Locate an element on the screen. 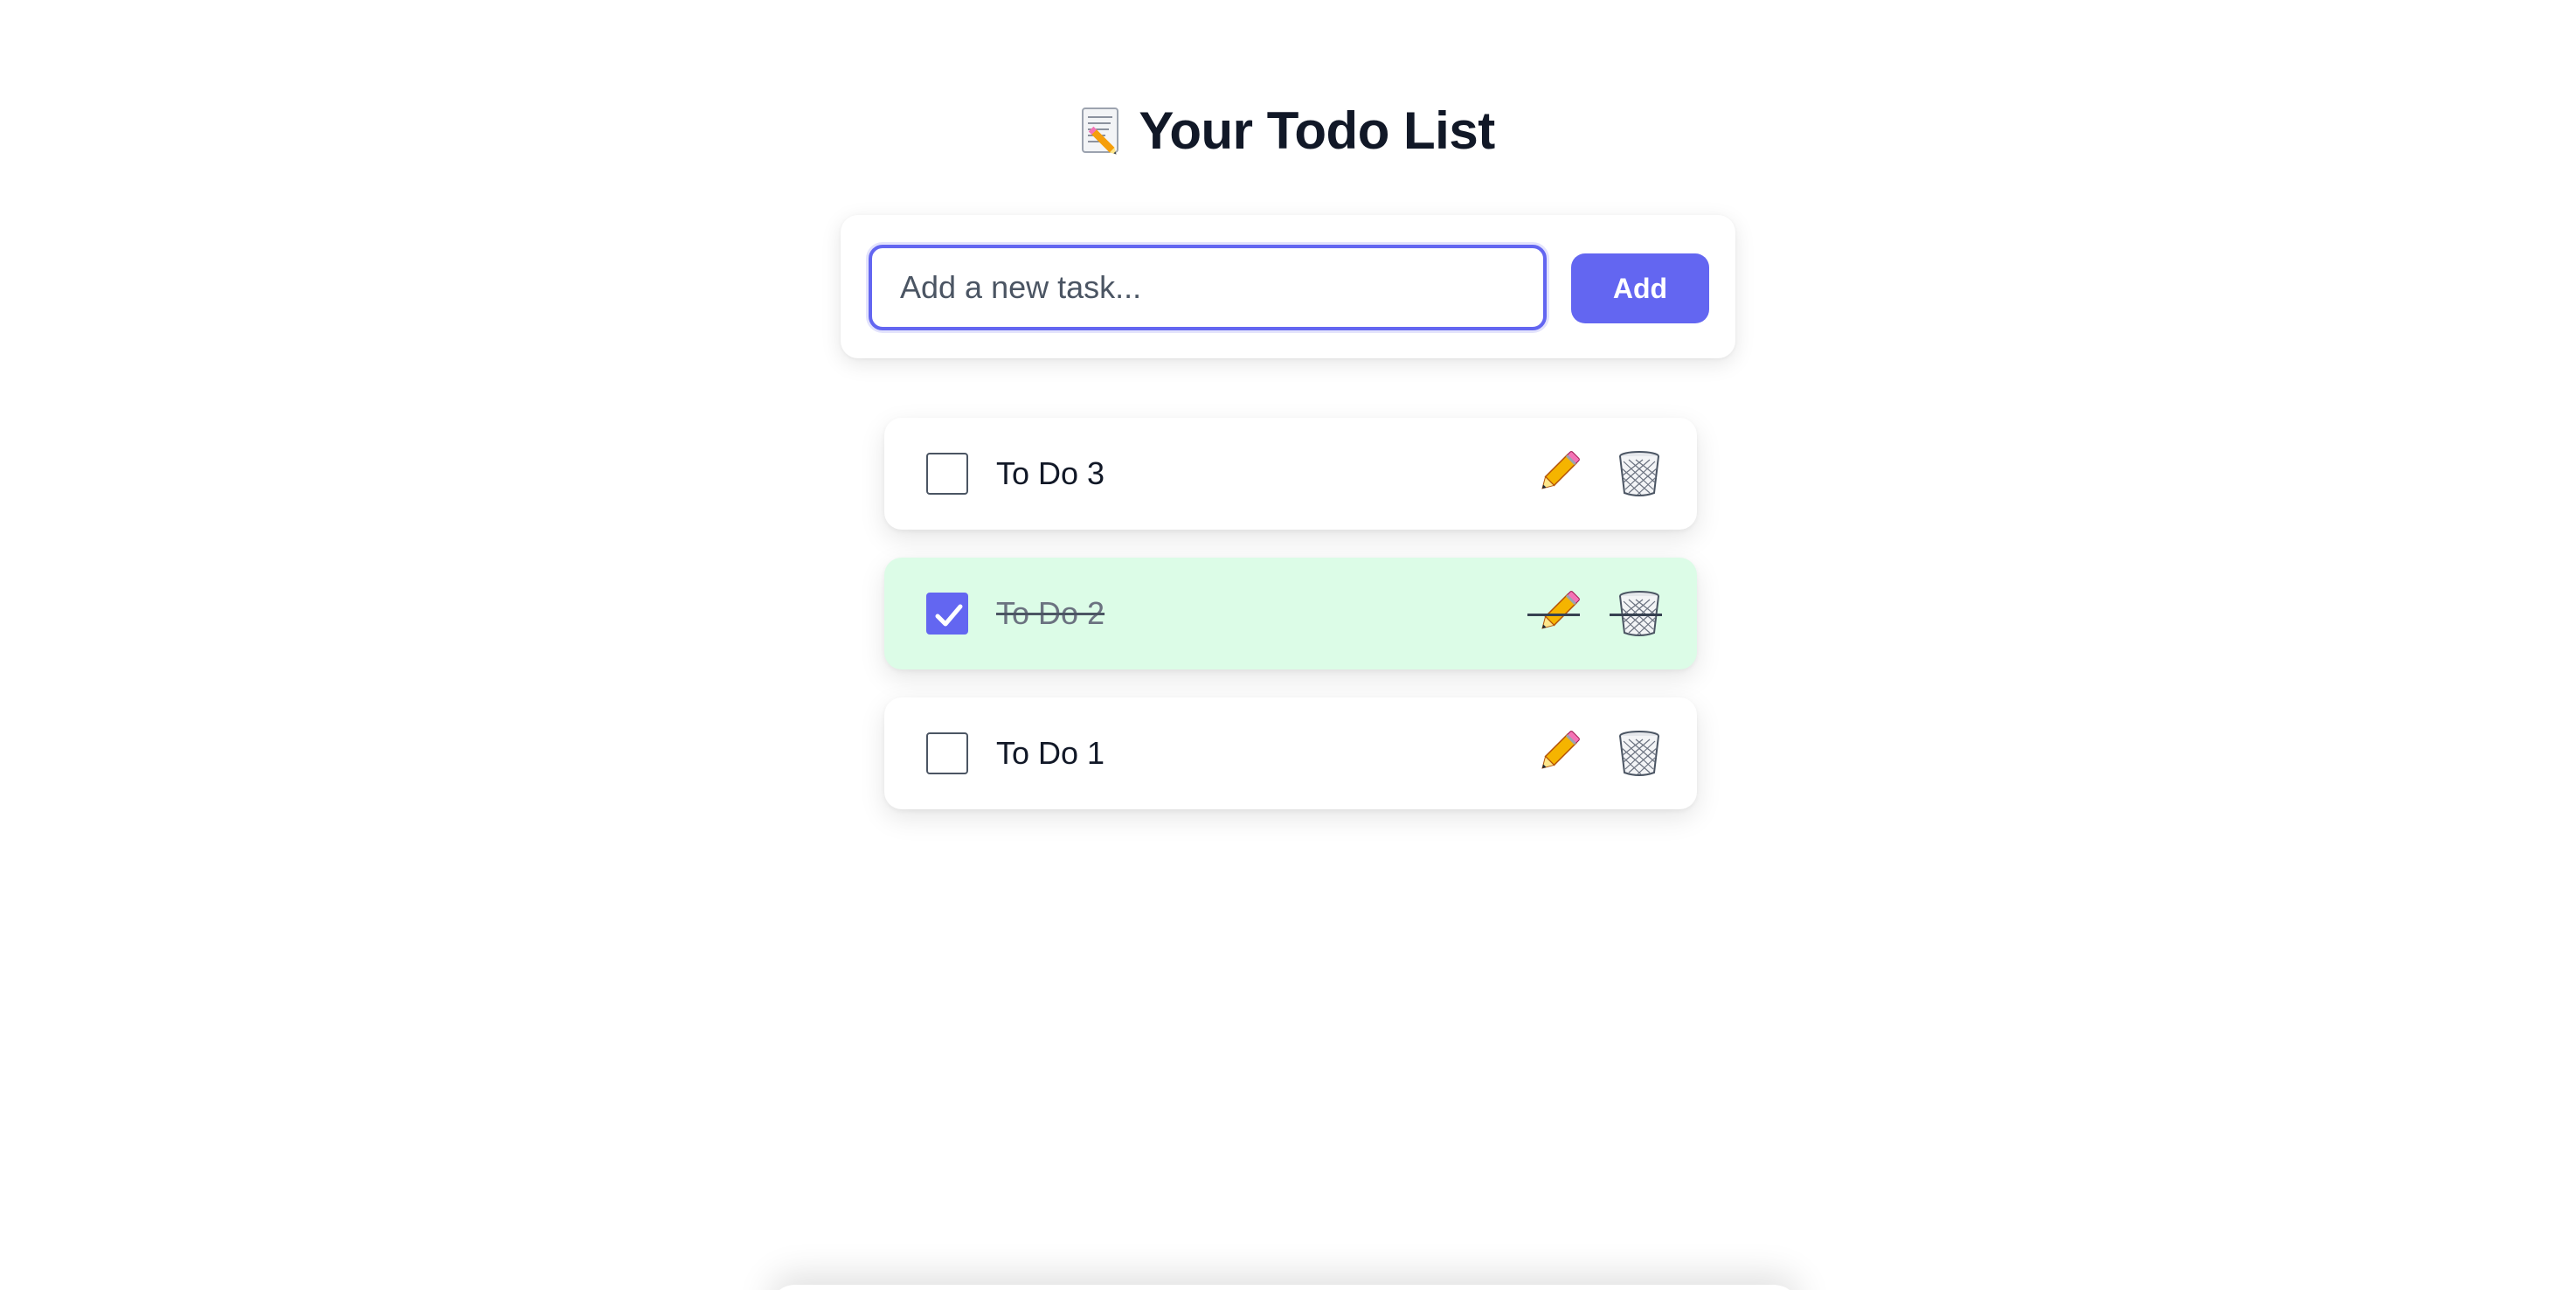  add-task-form: Add is located at coordinates (1288, 286).